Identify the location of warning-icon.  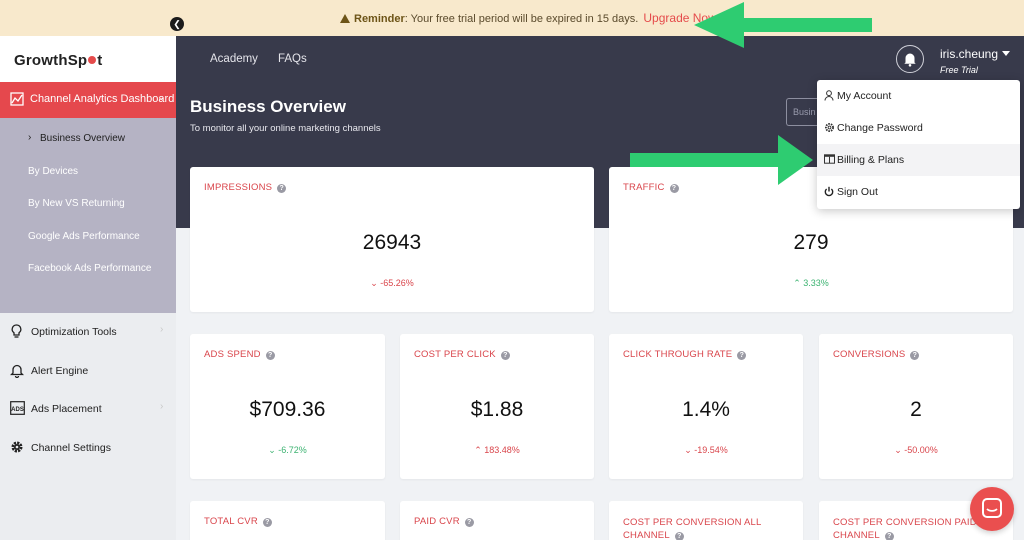
(345, 18).